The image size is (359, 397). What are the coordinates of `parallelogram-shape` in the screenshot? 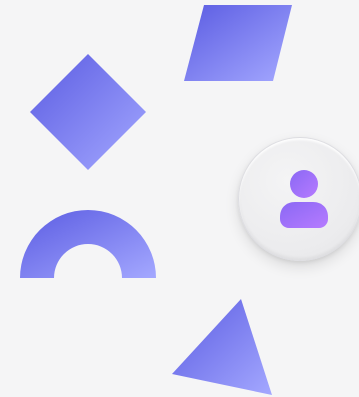 It's located at (238, 43).